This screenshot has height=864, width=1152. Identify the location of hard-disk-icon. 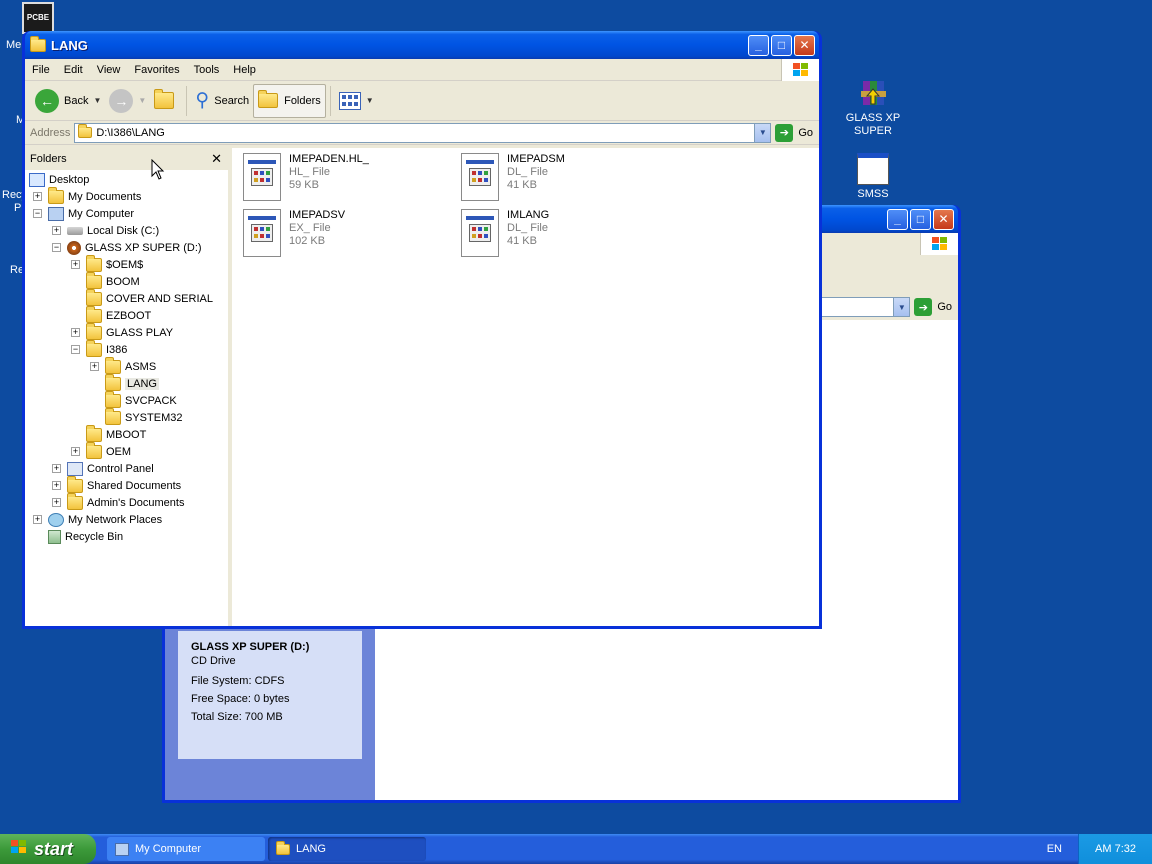
(75, 230).